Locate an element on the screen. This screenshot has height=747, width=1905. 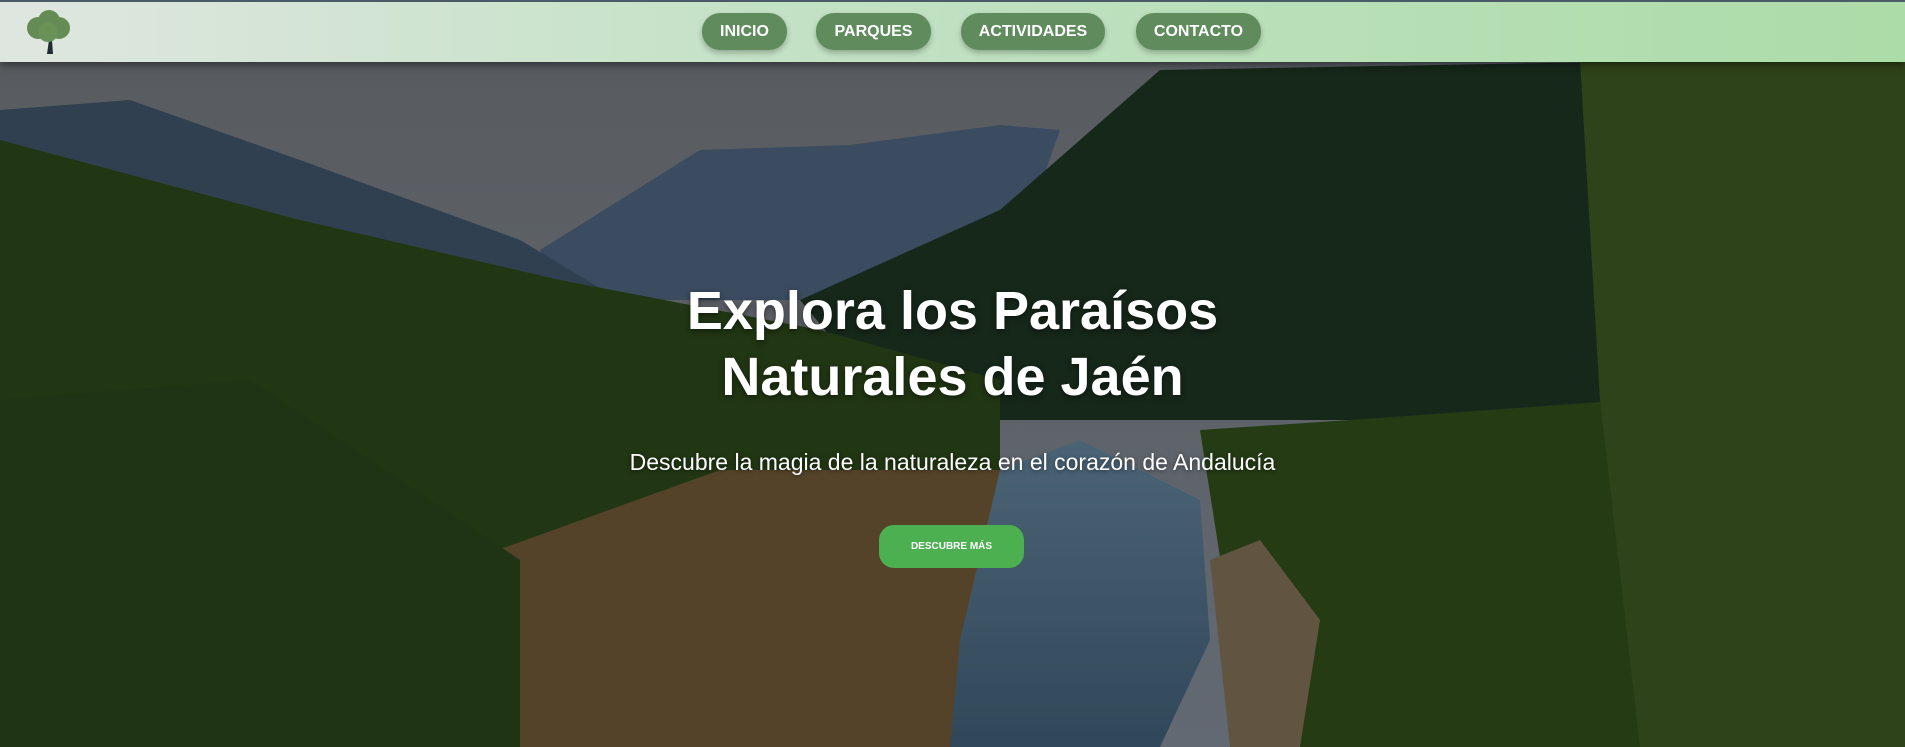
nav-parques: PARQUES is located at coordinates (873, 31).